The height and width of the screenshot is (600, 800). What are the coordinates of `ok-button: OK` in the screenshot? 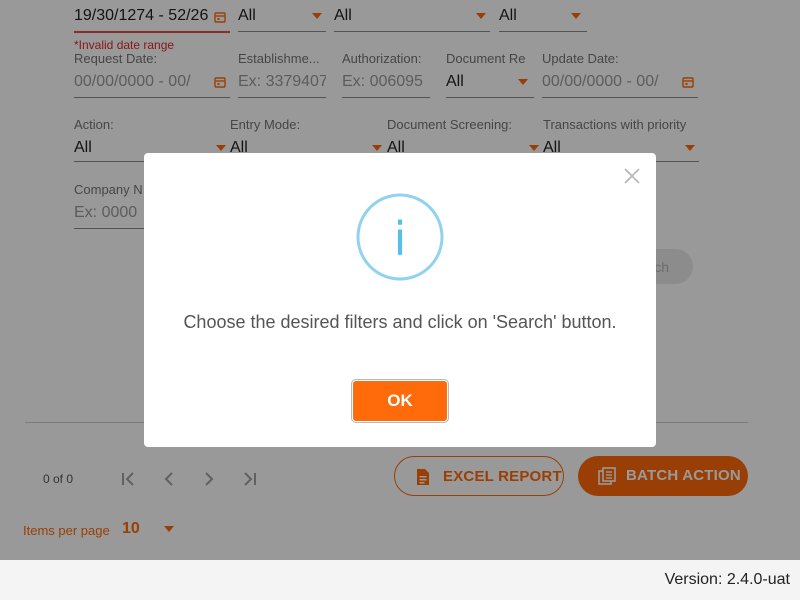 It's located at (400, 401).